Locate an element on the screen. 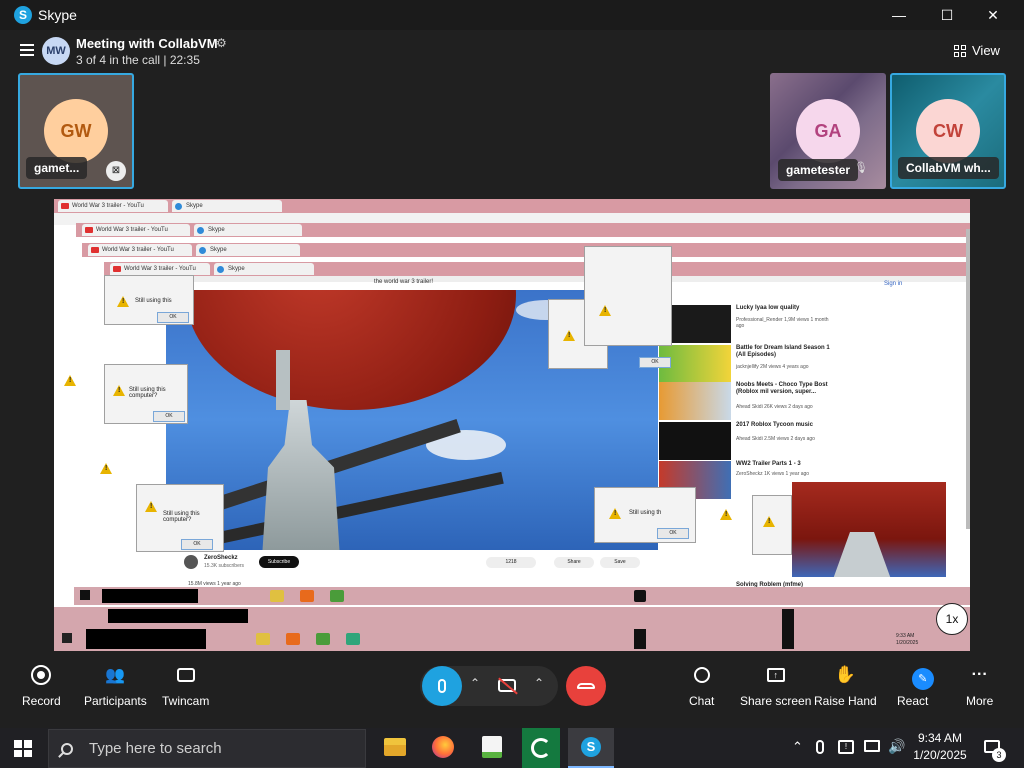 This screenshot has width=1024, height=768. call-status: 3 of 4 in the call | 22:35 is located at coordinates (138, 60).